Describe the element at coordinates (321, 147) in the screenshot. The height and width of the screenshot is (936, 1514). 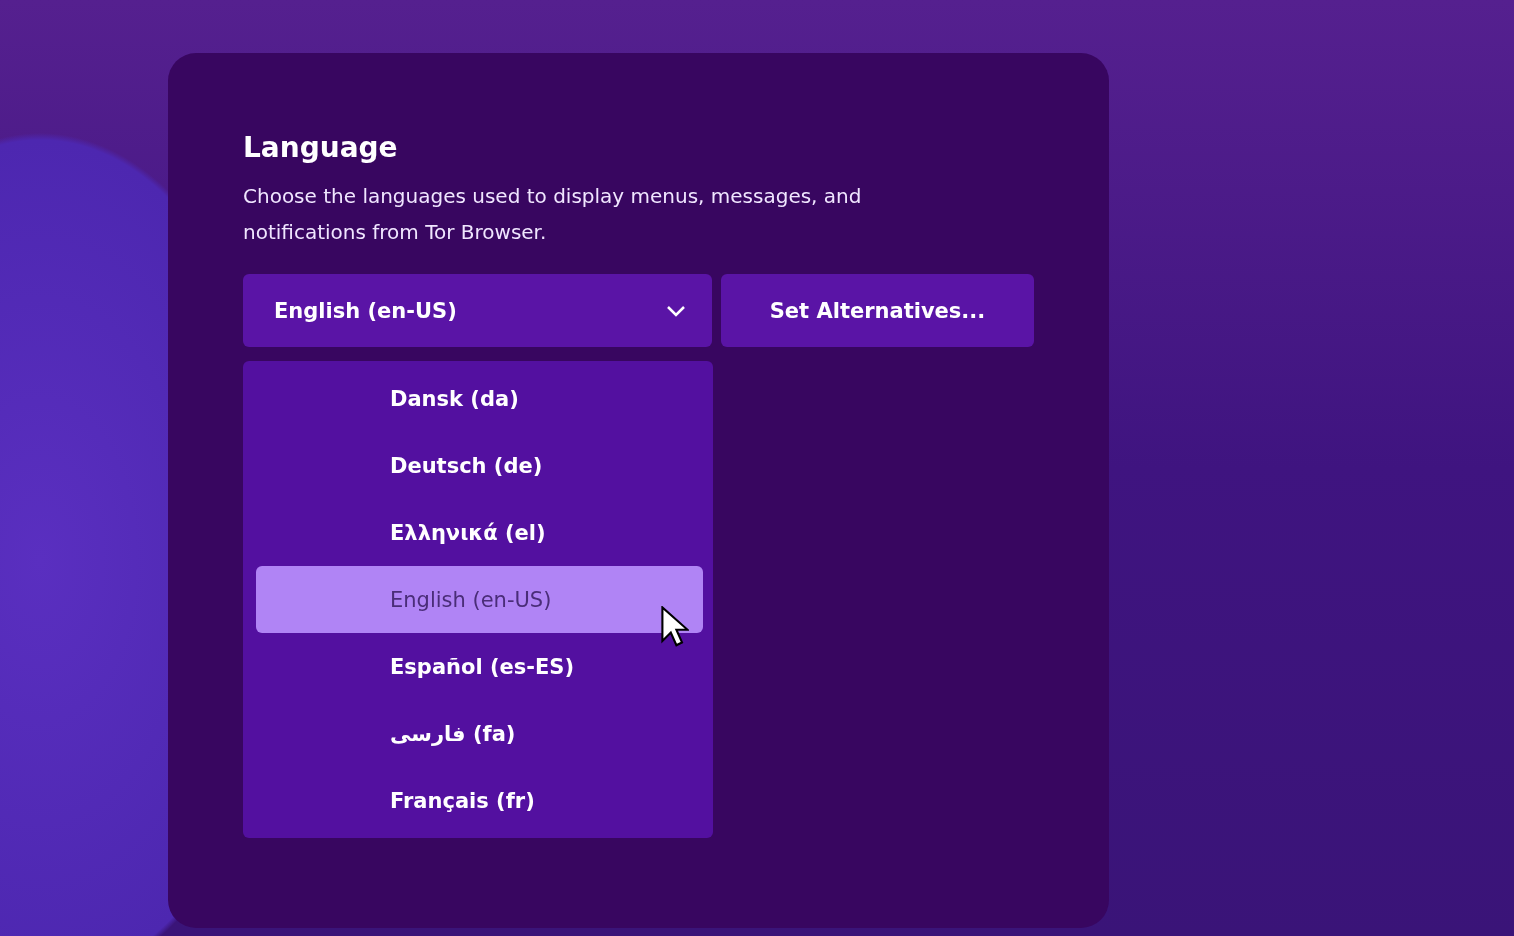
I see `section-title: Language` at that location.